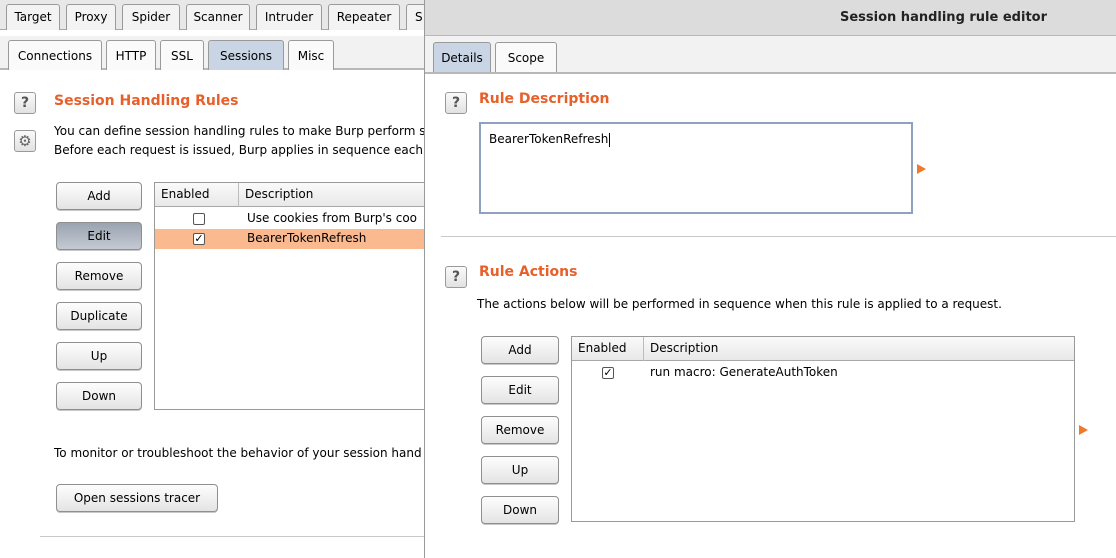 Image resolution: width=1116 pixels, height=558 pixels. Describe the element at coordinates (544, 99) in the screenshot. I see `section-title-rule-description: Rule Description` at that location.